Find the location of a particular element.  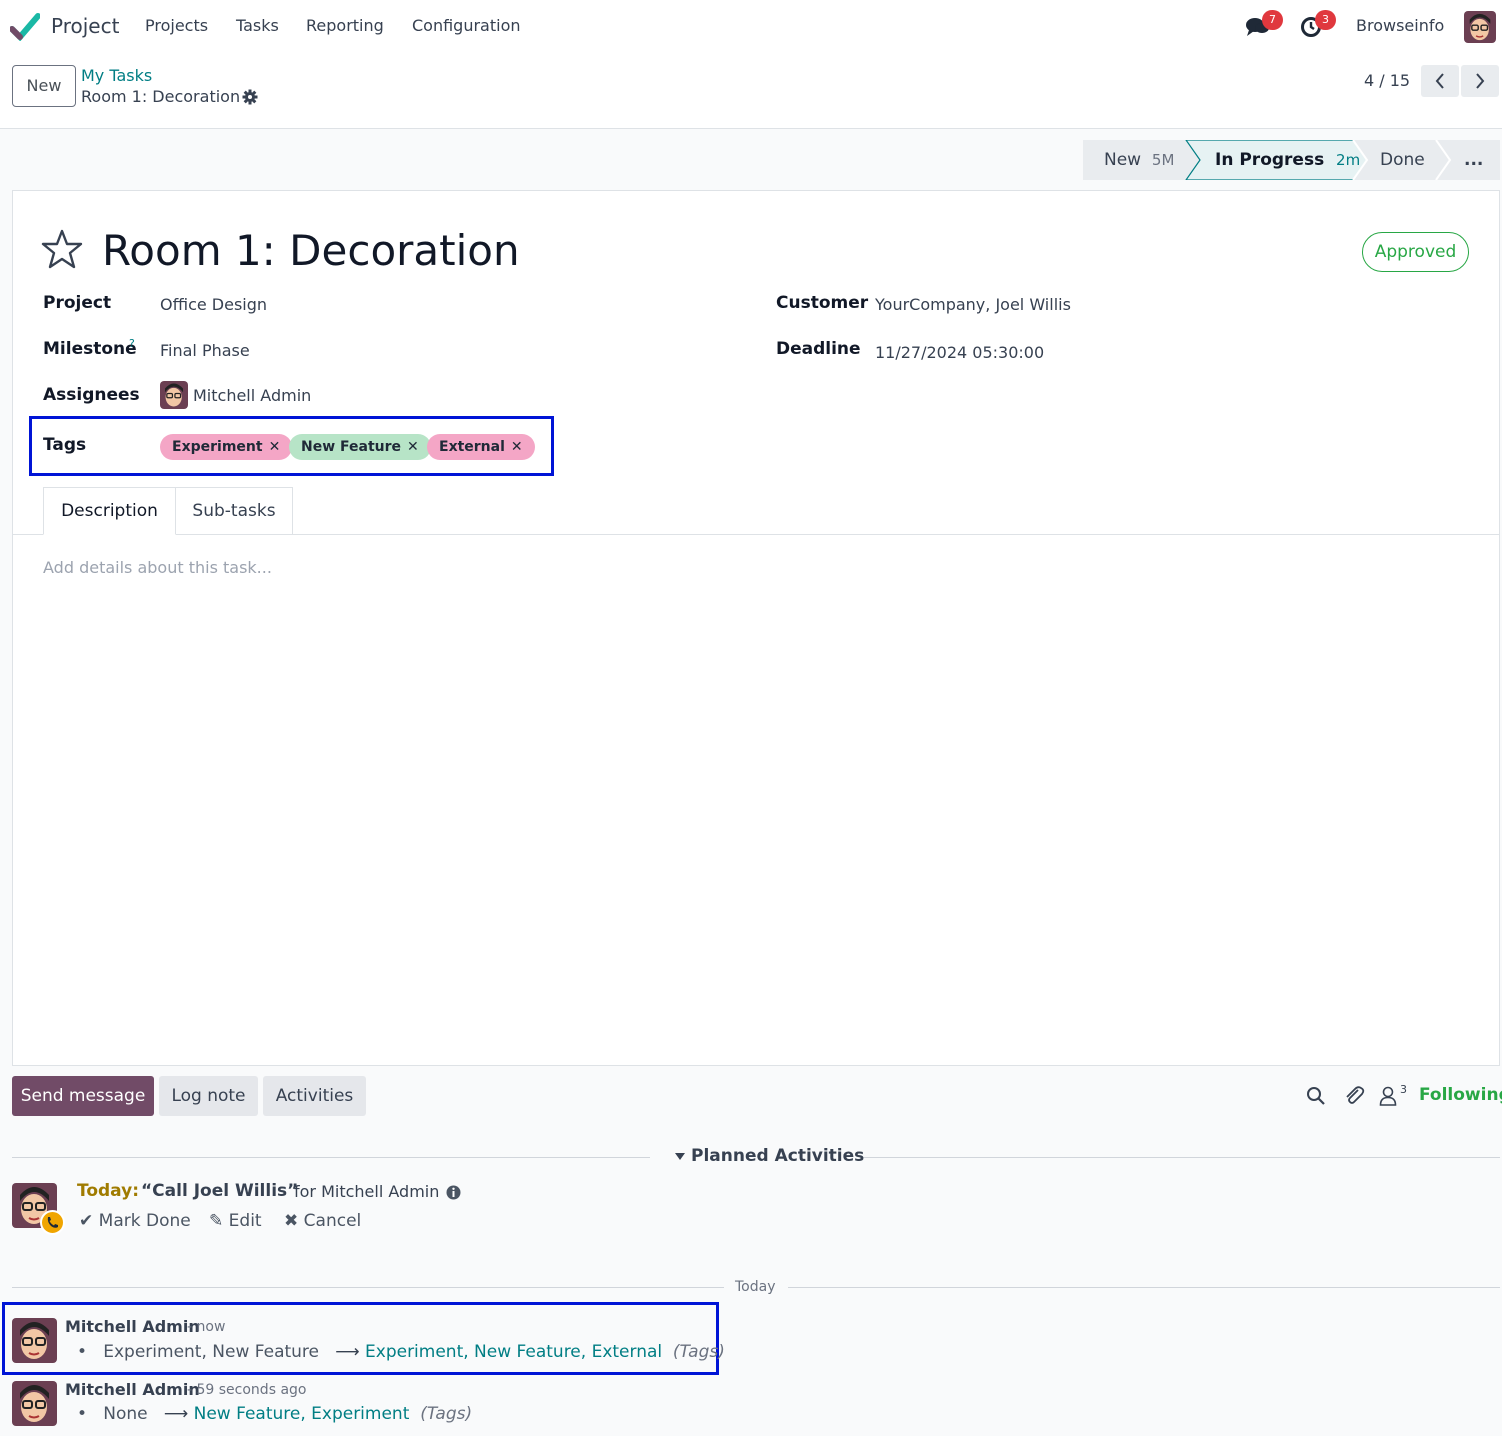

assignees-label: Assignees is located at coordinates (91, 395).